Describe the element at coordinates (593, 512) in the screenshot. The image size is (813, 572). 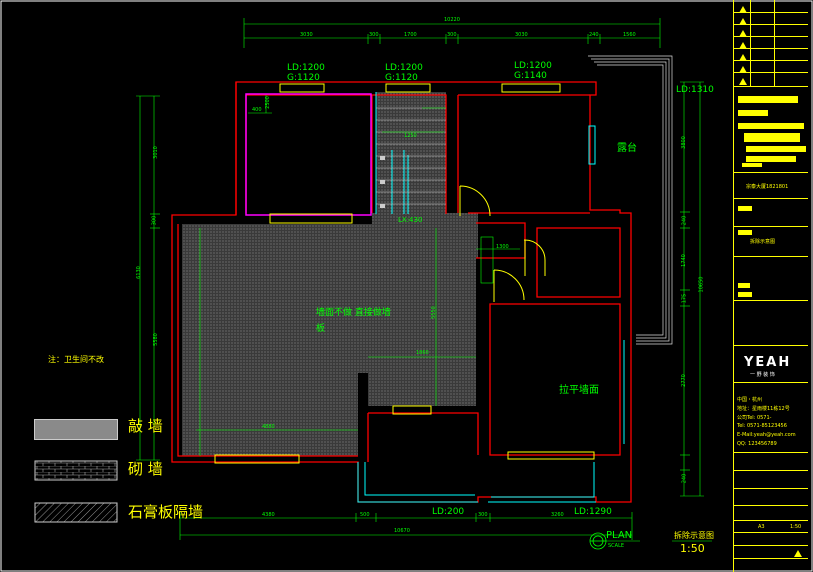
I see `dim-bottom-5: LD:1290` at that location.